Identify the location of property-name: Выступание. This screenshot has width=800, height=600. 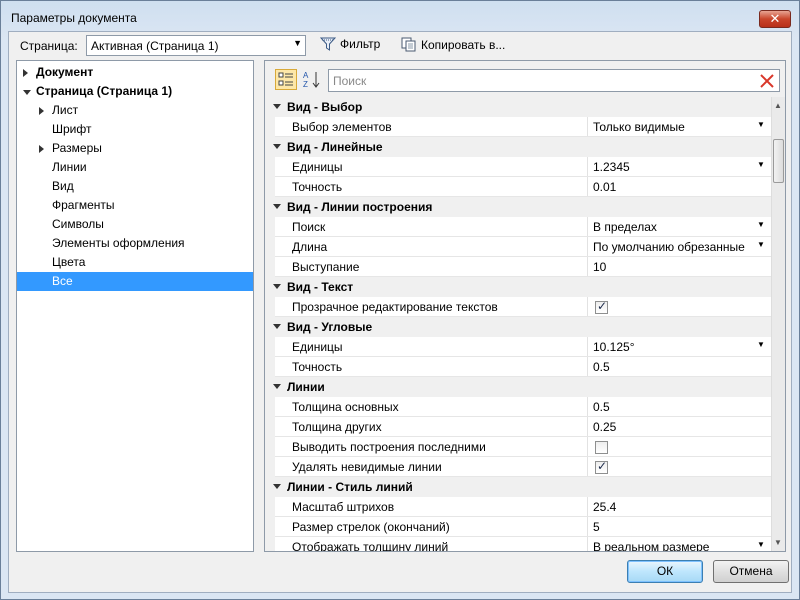
(326, 267).